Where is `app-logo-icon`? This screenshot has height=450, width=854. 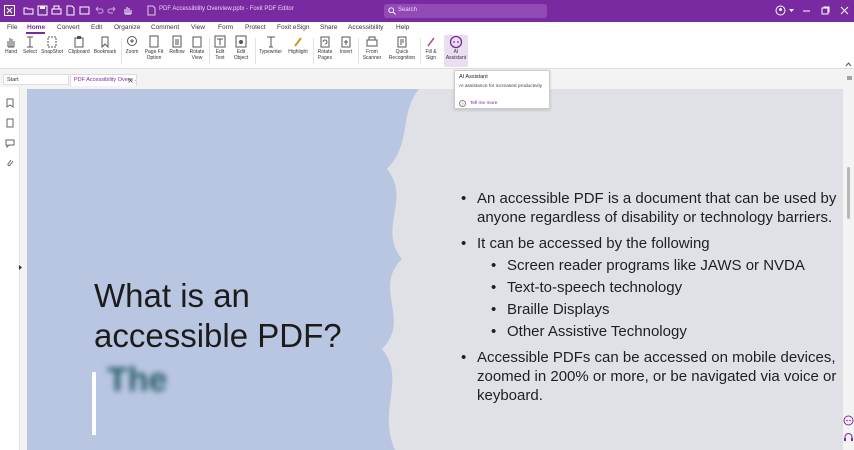
app-logo-icon is located at coordinates (9, 10).